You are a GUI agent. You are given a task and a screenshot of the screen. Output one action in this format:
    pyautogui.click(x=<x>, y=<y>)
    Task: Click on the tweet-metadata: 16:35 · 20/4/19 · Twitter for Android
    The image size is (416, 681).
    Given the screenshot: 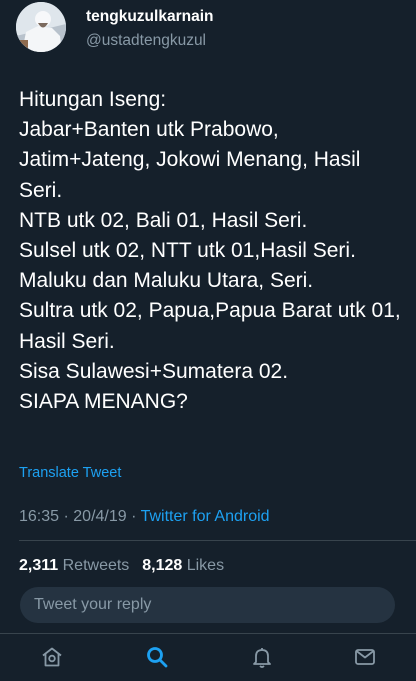 What is the action you would take?
    pyautogui.click(x=144, y=517)
    